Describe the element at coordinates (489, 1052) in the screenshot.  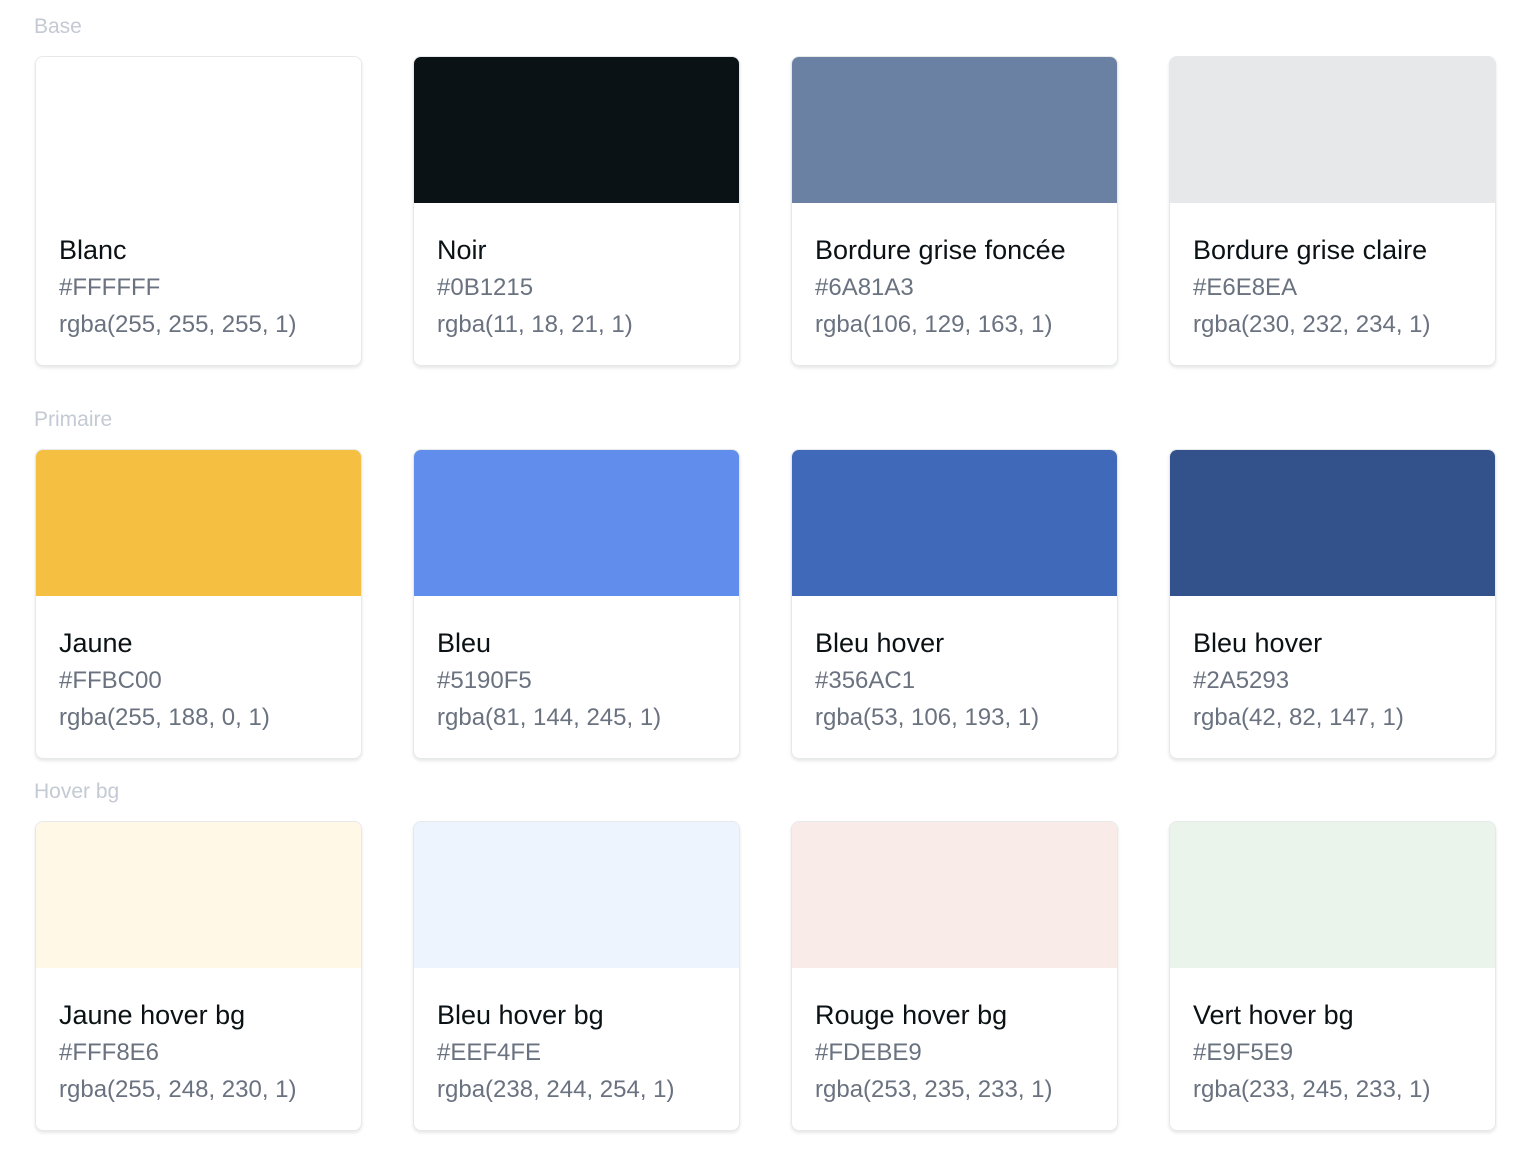
I see `color-hex: #EEF4FE` at that location.